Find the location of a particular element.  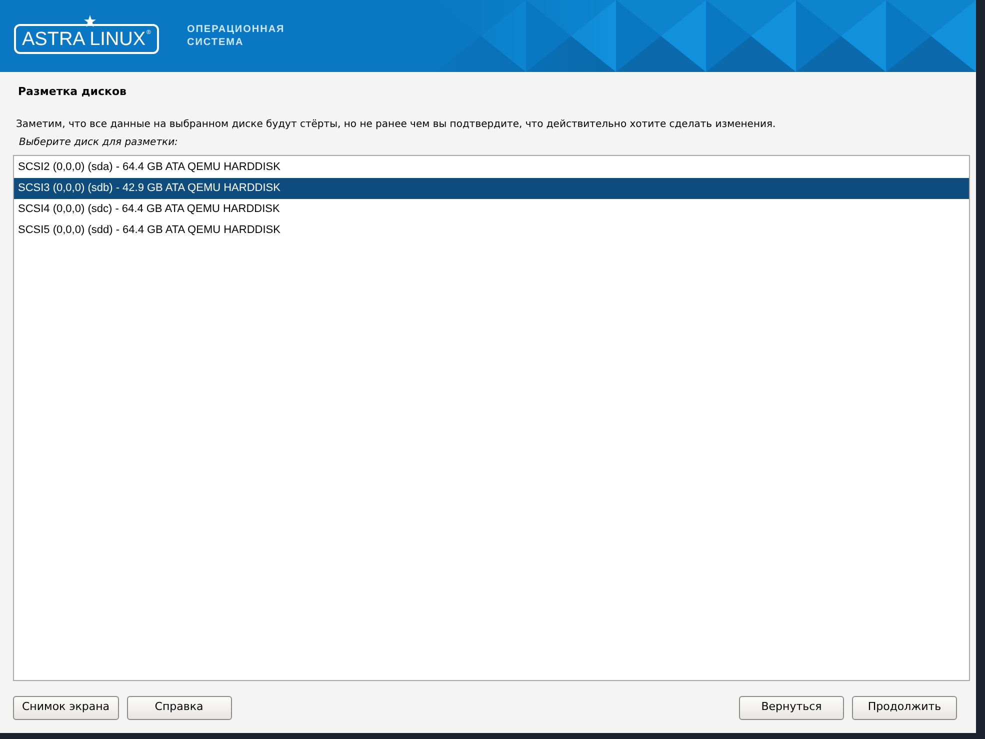

warning-text: Заметим, что все данные на выбранном диске будут стёрты, но не ранее чем вы подтвердите, что действительно хотите сделать изменения. is located at coordinates (396, 125).